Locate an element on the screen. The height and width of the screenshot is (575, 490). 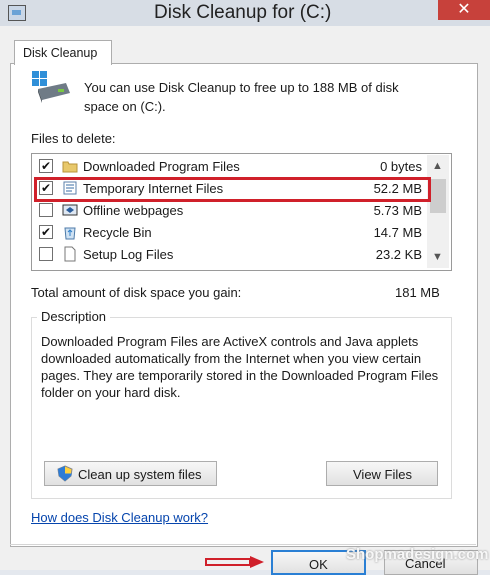
list-item: ✔ Downloaded Program Files 0 bytes is located at coordinates (232, 166).